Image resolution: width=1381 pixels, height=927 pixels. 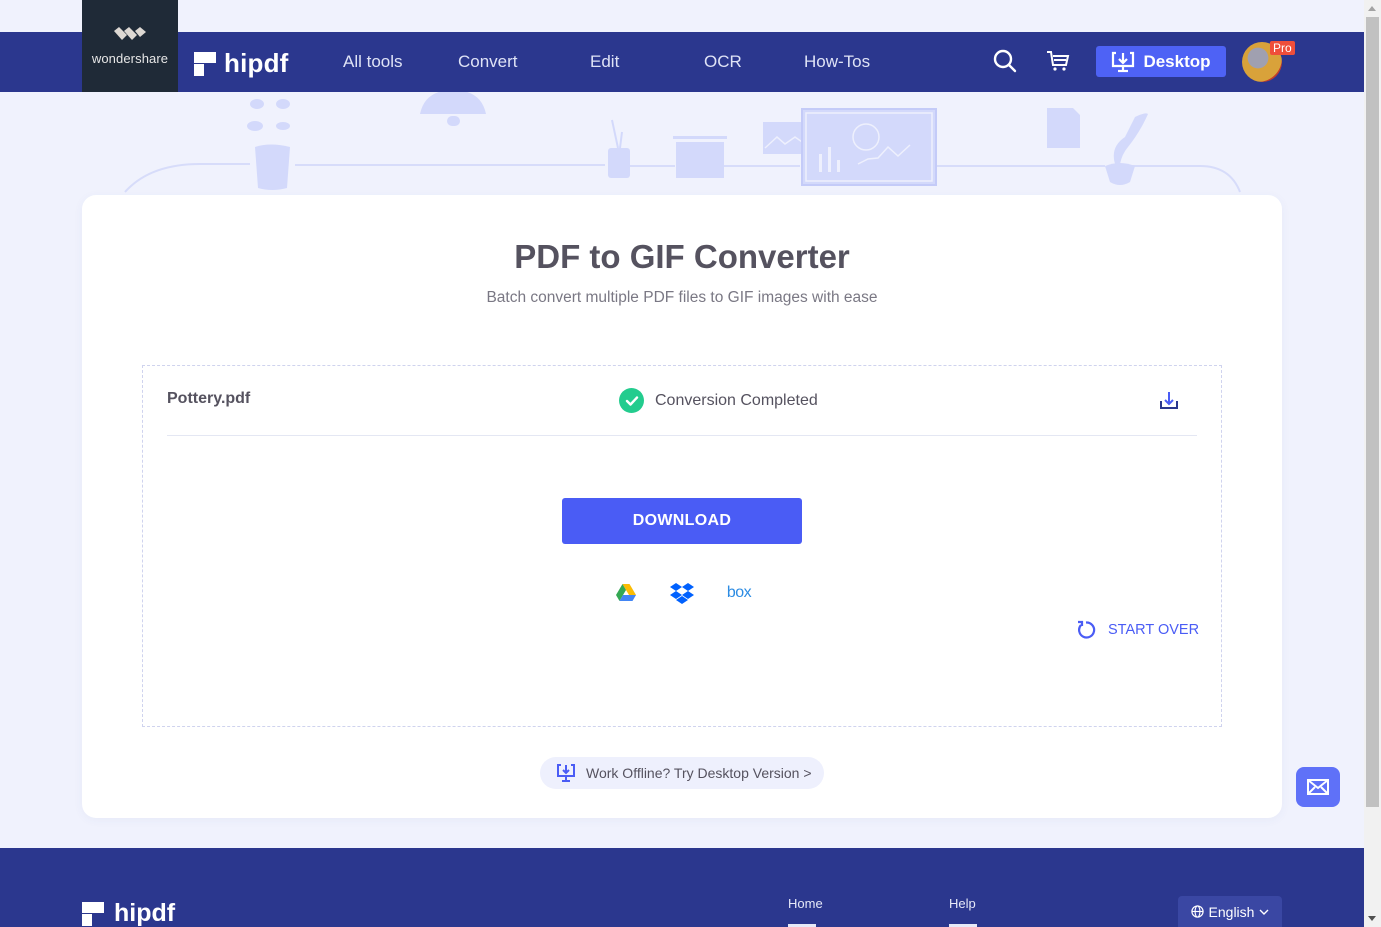 What do you see at coordinates (268, 144) in the screenshot?
I see `plant-icon` at bounding box center [268, 144].